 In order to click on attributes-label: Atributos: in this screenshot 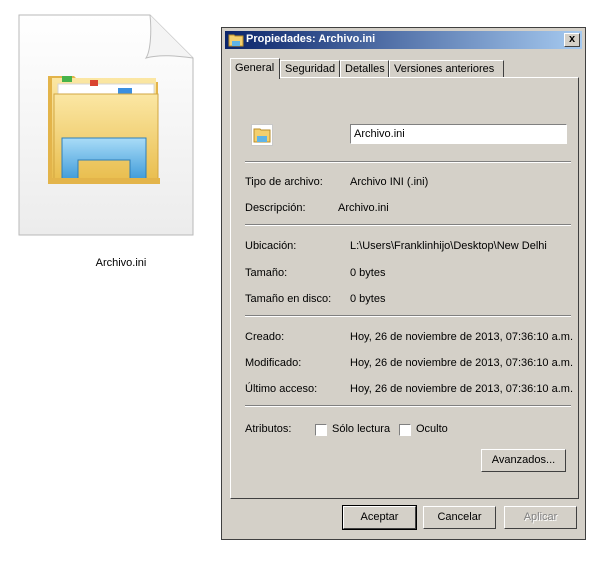, I will do `click(268, 429)`.